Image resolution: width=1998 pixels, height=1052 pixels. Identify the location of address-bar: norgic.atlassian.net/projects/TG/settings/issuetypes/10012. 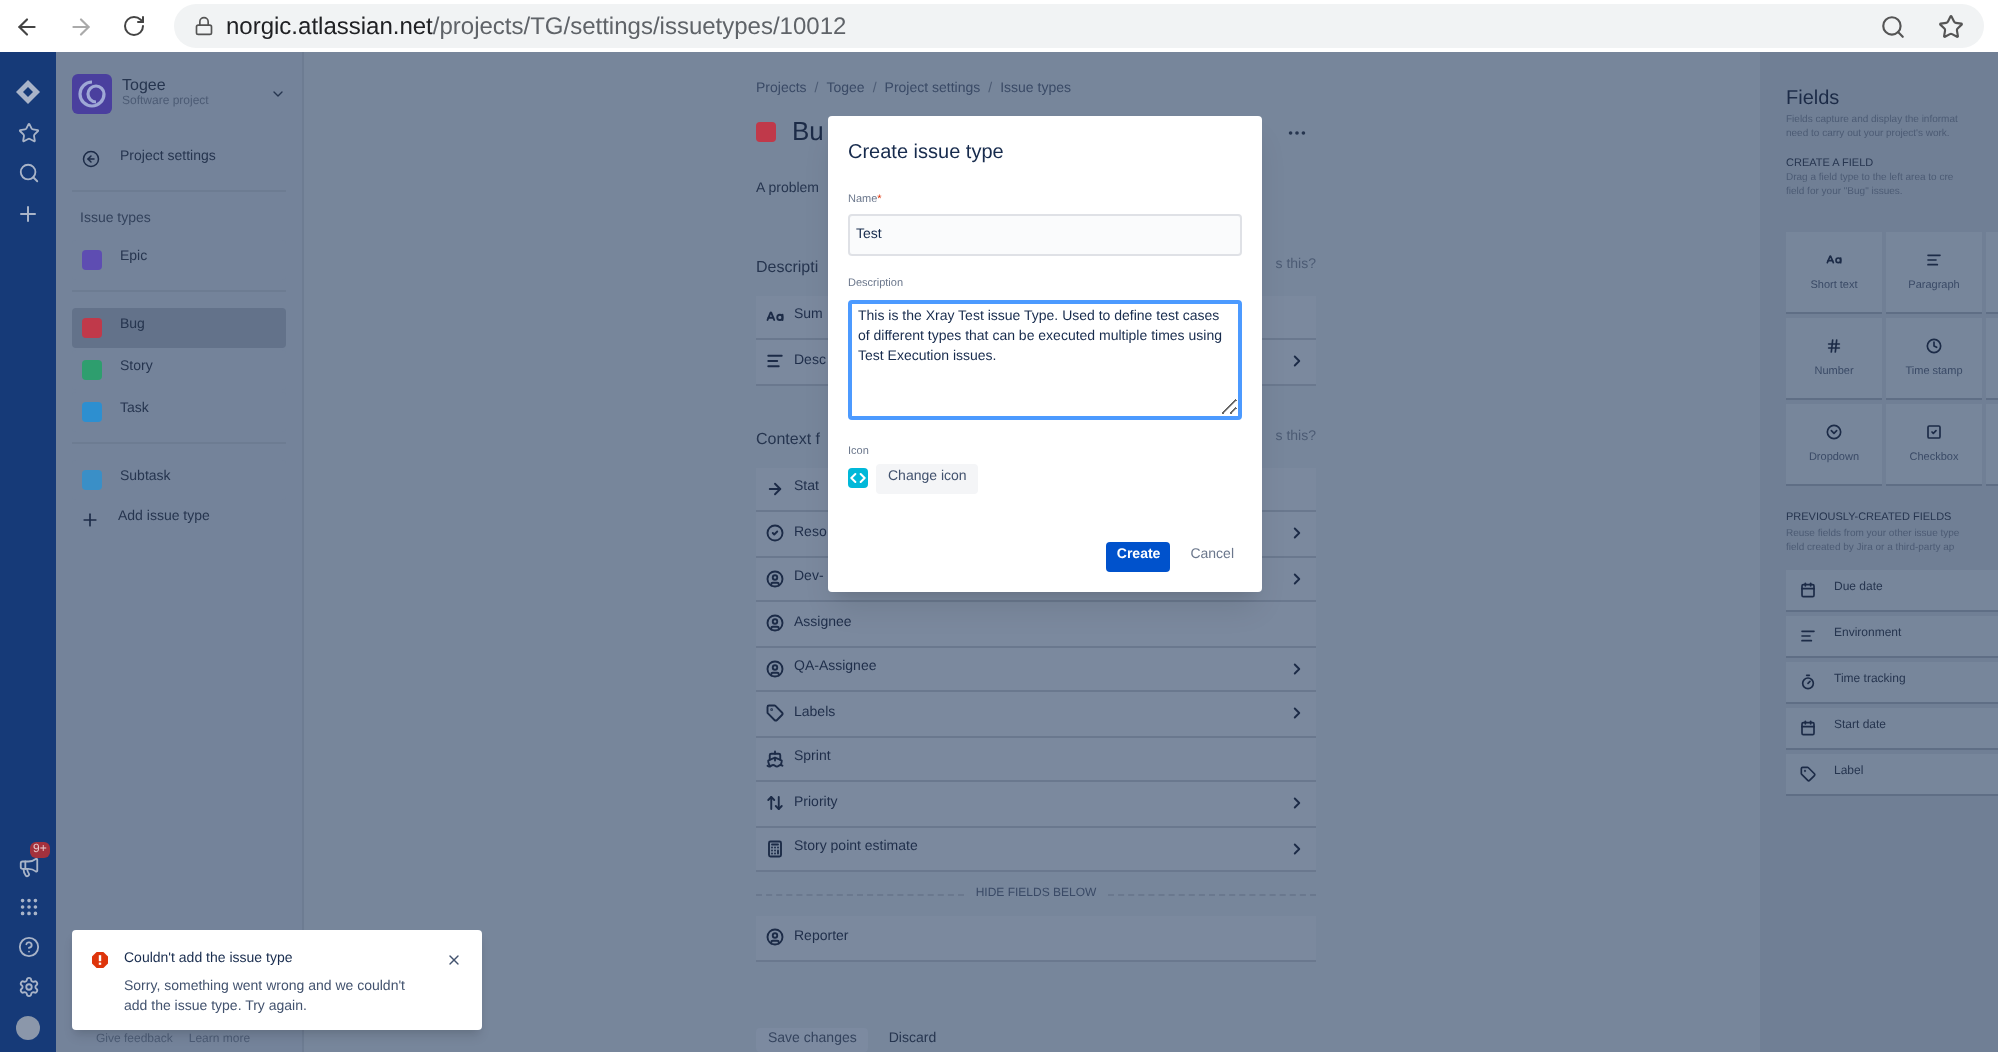
(1079, 26).